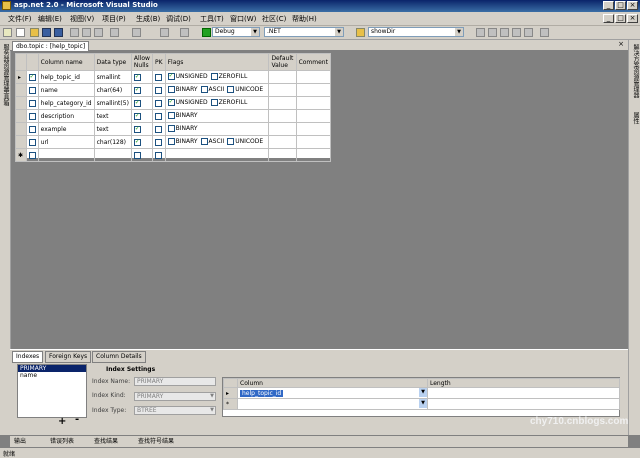 This screenshot has height=458, width=640. What do you see at coordinates (66, 103) in the screenshot?
I see `column-name-cell: help_category_id` at bounding box center [66, 103].